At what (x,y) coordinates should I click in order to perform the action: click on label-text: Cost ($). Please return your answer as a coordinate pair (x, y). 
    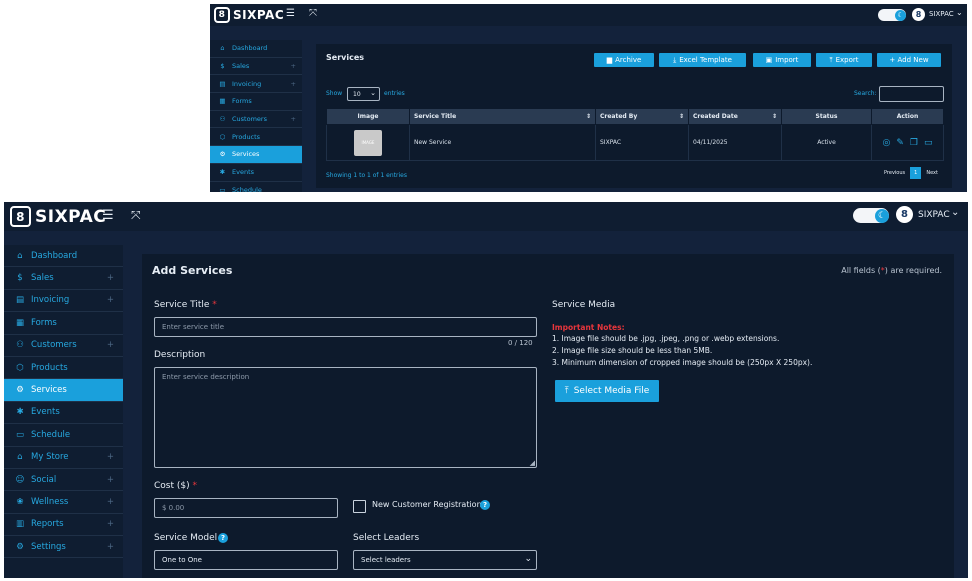
    Looking at the image, I should click on (172, 486).